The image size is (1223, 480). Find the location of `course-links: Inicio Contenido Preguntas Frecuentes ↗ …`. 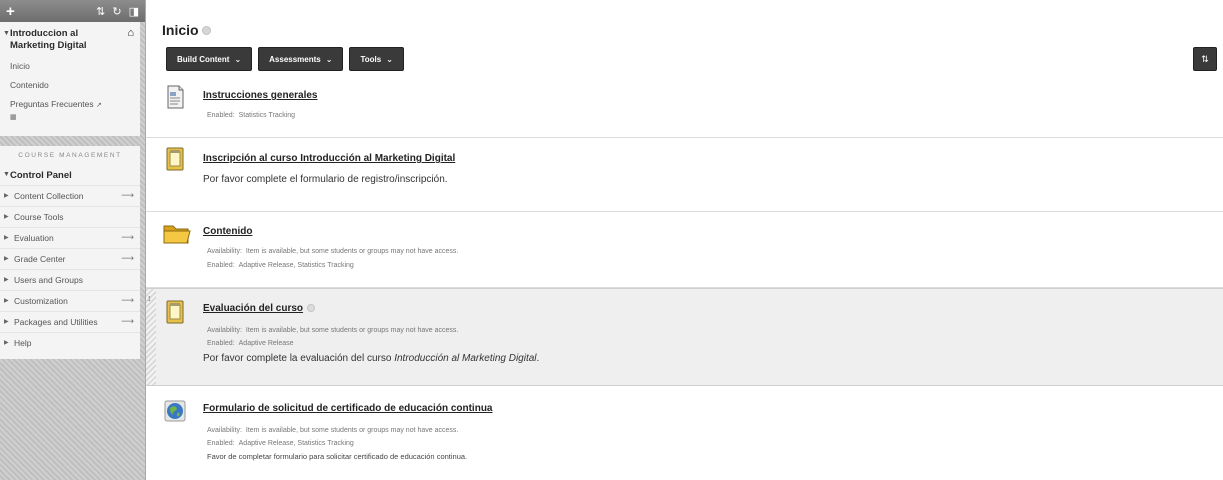

course-links: Inicio Contenido Preguntas Frecuentes ↗ … is located at coordinates (70, 97).